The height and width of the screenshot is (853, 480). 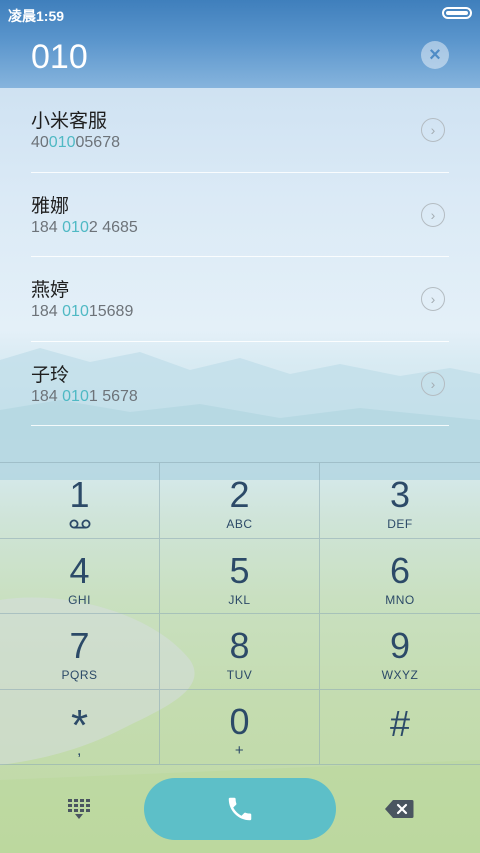 I want to click on key-letters: DEF, so click(x=400, y=524).